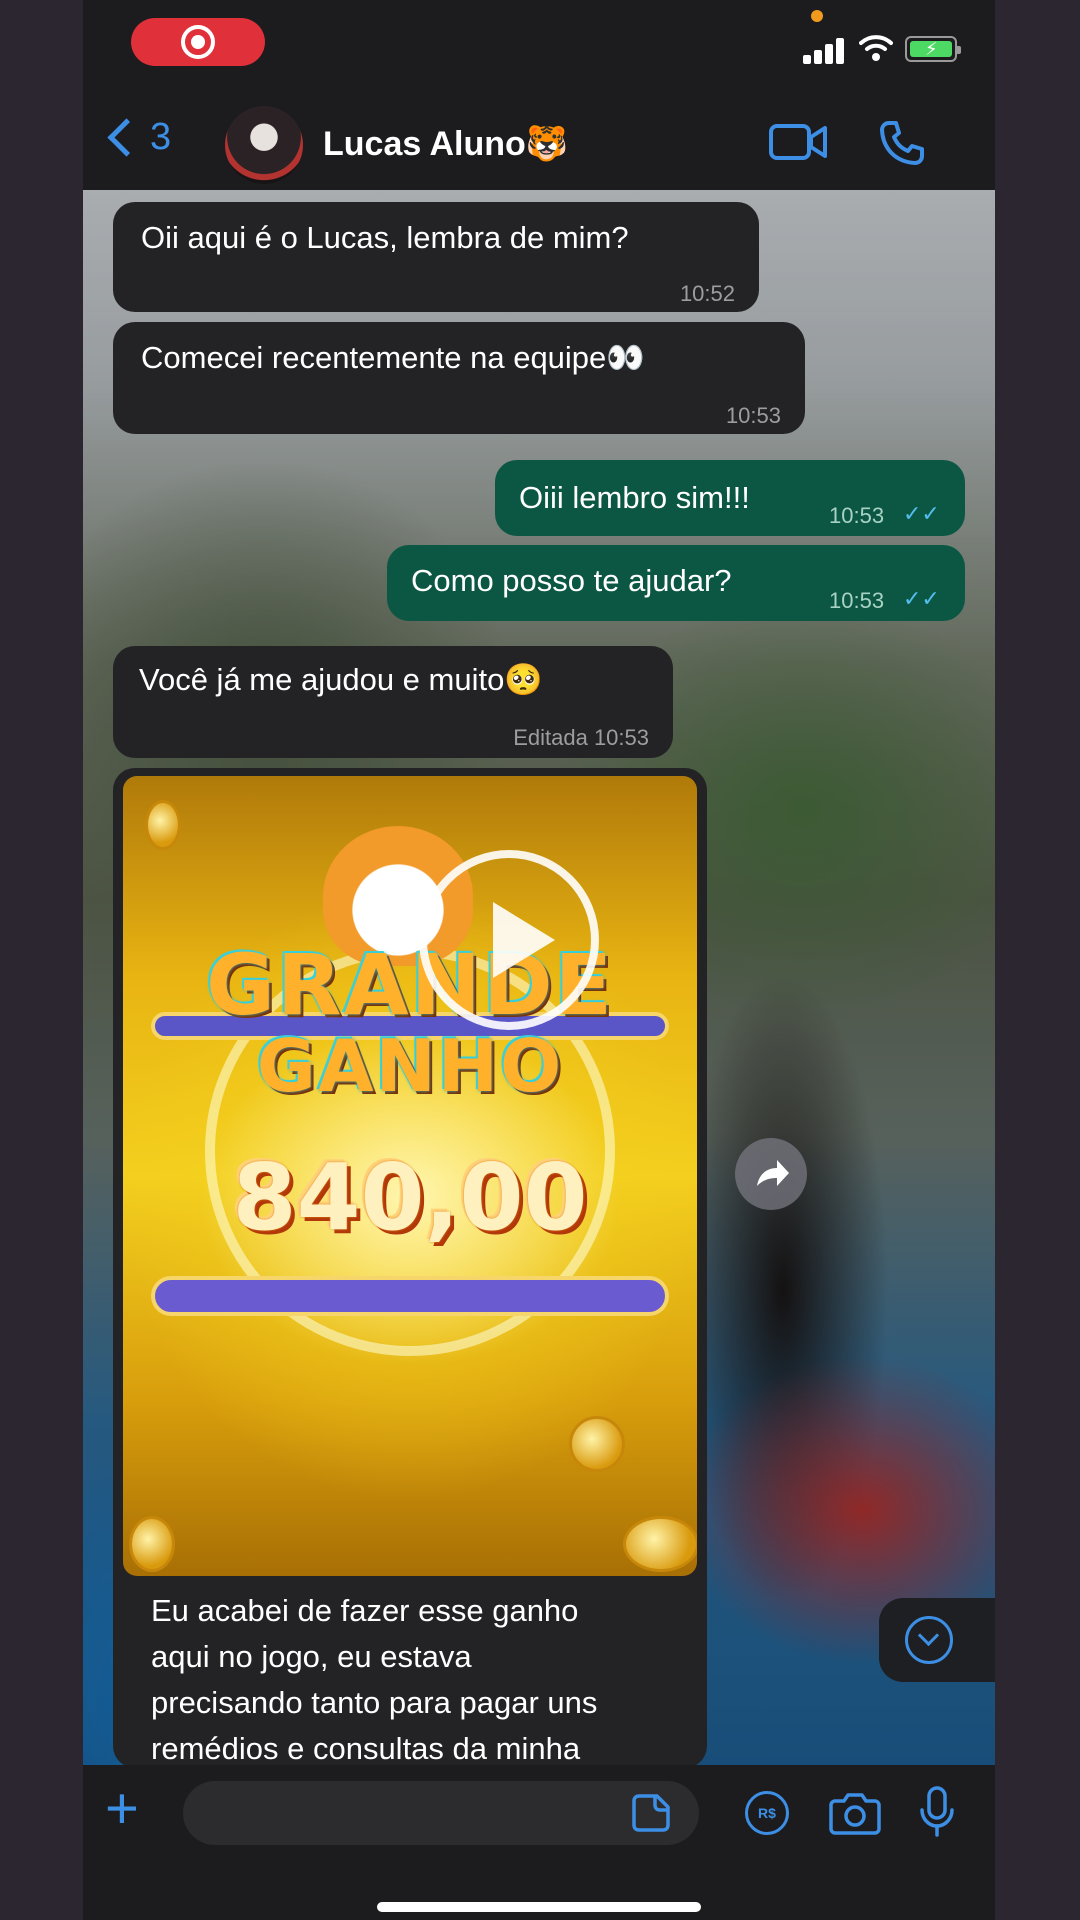 The width and height of the screenshot is (1080, 1920). I want to click on message-bubble: Oiii lembro sim!!! 10:53 ✓✓, so click(730, 498).